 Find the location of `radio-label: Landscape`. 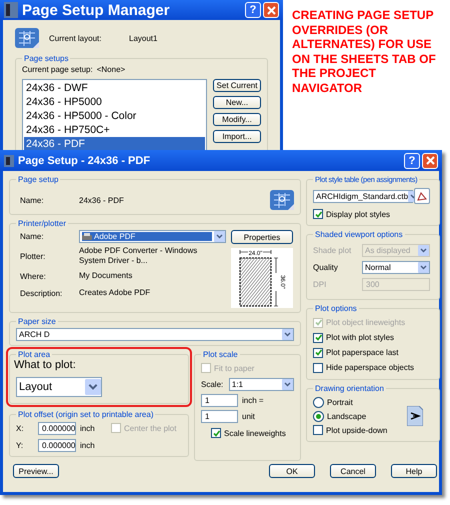

radio-label: Landscape is located at coordinates (346, 416).